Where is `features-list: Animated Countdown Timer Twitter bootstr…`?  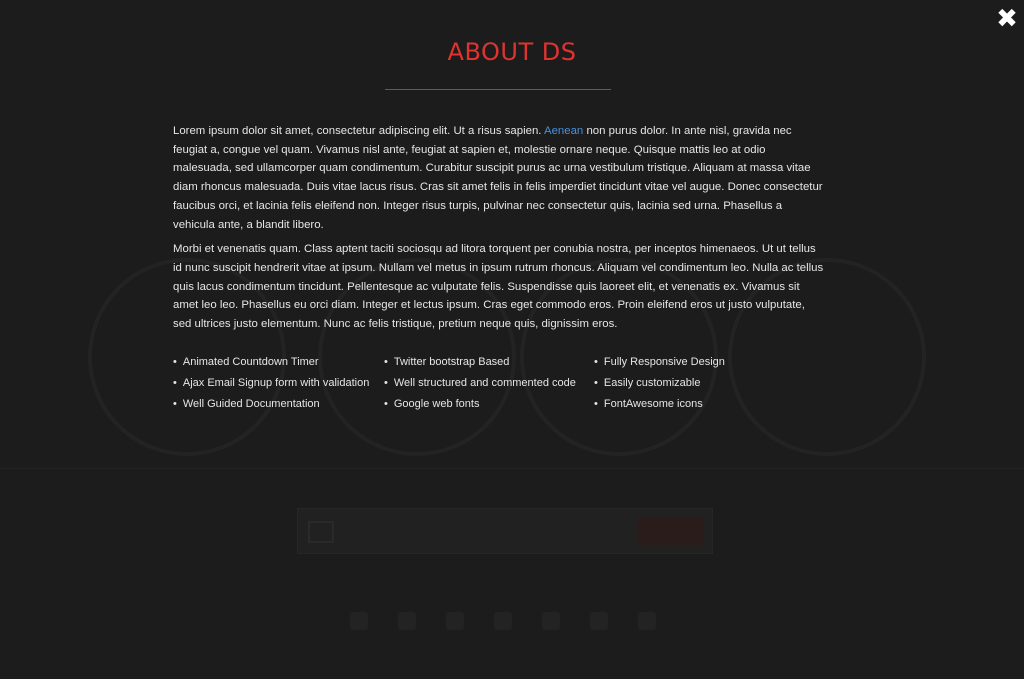 features-list: Animated Countdown Timer Twitter bootstr… is located at coordinates (493, 383).